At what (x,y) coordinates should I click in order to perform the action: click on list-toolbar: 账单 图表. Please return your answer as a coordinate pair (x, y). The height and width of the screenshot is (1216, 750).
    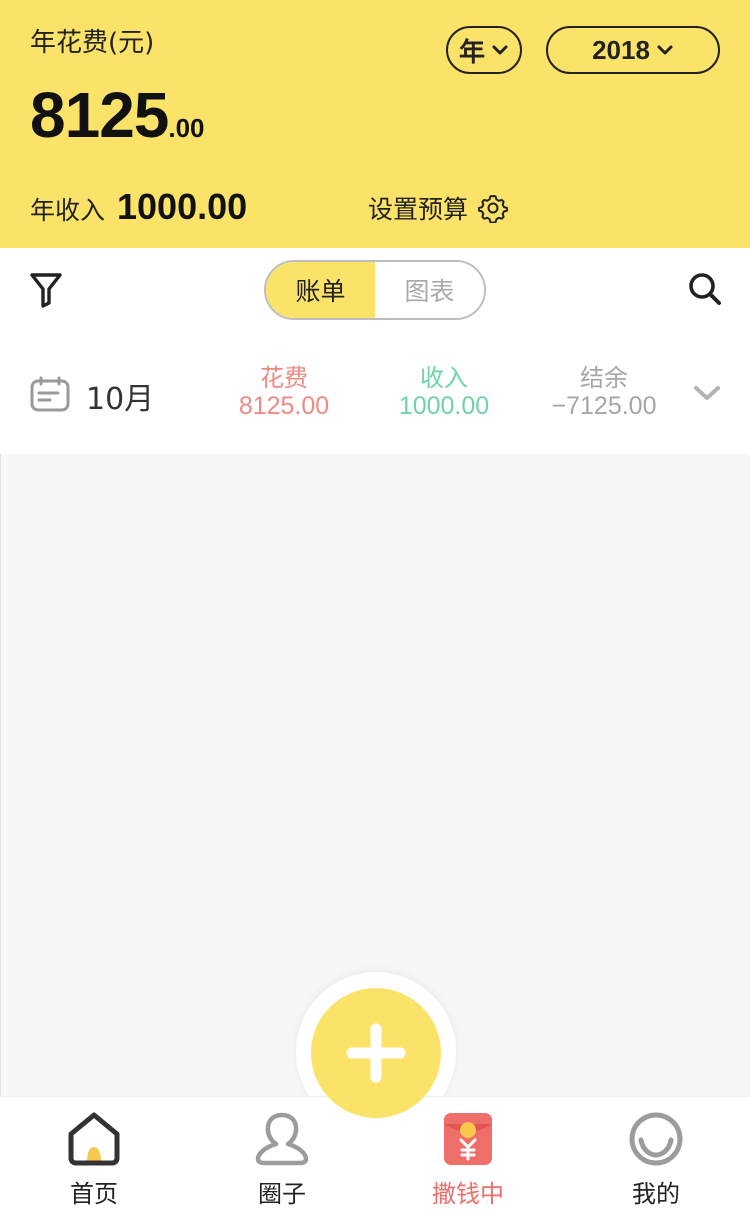
    Looking at the image, I should click on (375, 291).